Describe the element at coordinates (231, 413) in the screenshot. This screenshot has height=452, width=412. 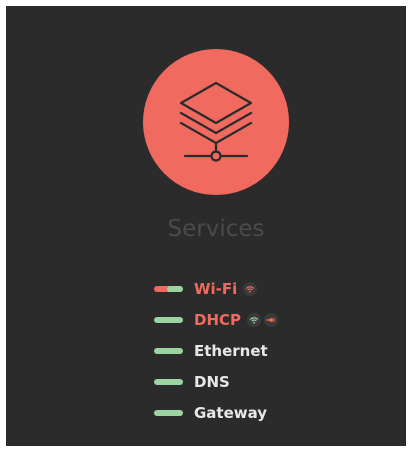
I see `service-label: Gateway` at that location.